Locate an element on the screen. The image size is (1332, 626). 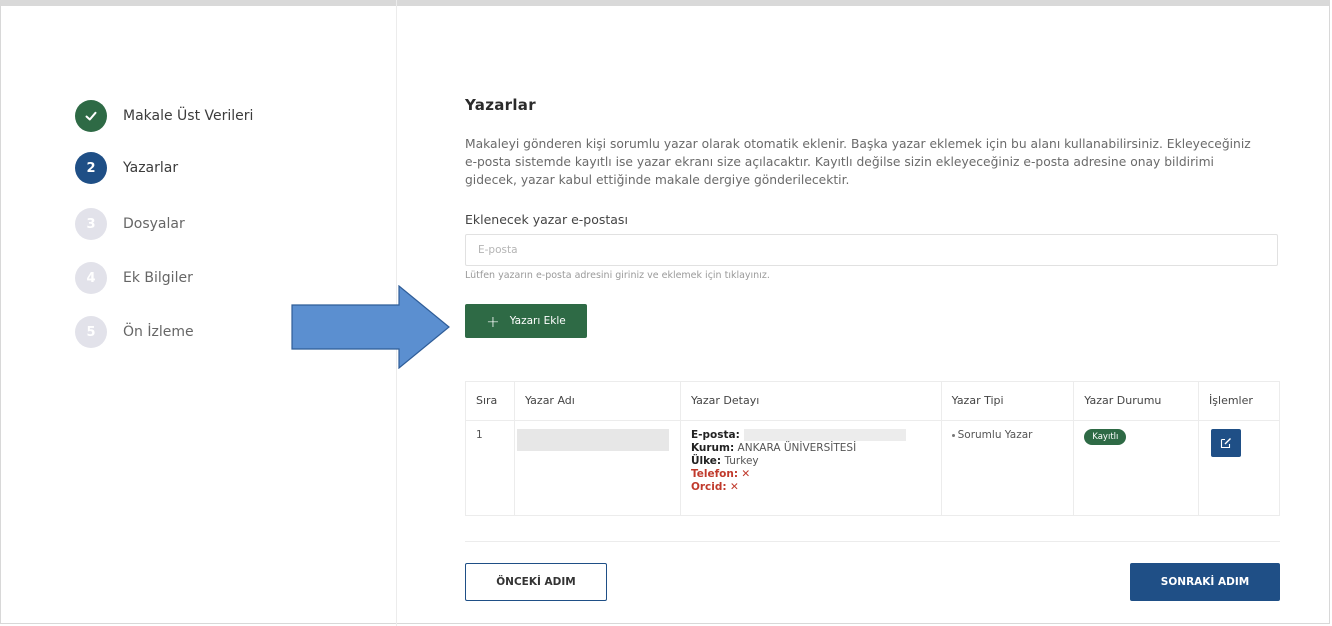
col-order: Sıra is located at coordinates (490, 401).